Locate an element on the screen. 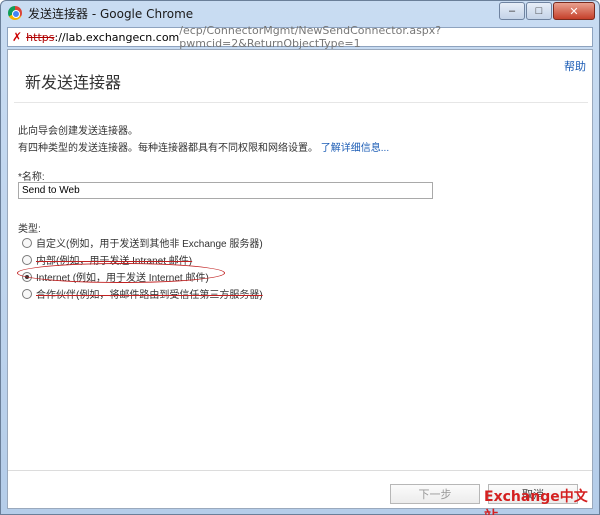 This screenshot has width=600, height=515. intro-description-text: 有四种类型的发送连接器。每种连接器都具有不同权限和网络设置。 is located at coordinates (168, 148).